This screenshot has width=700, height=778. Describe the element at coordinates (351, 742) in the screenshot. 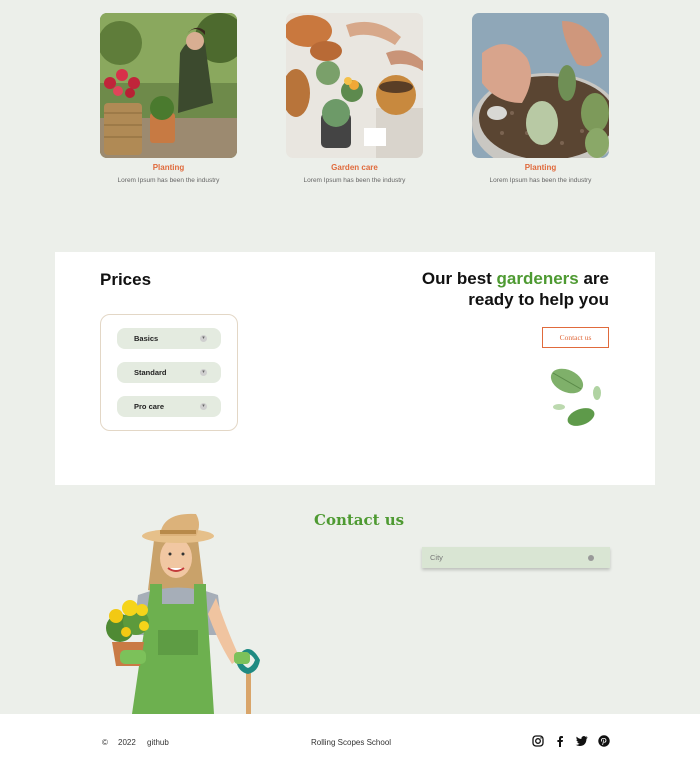

I see `rolling-scopes-school-link: Rolling Scopes School` at that location.